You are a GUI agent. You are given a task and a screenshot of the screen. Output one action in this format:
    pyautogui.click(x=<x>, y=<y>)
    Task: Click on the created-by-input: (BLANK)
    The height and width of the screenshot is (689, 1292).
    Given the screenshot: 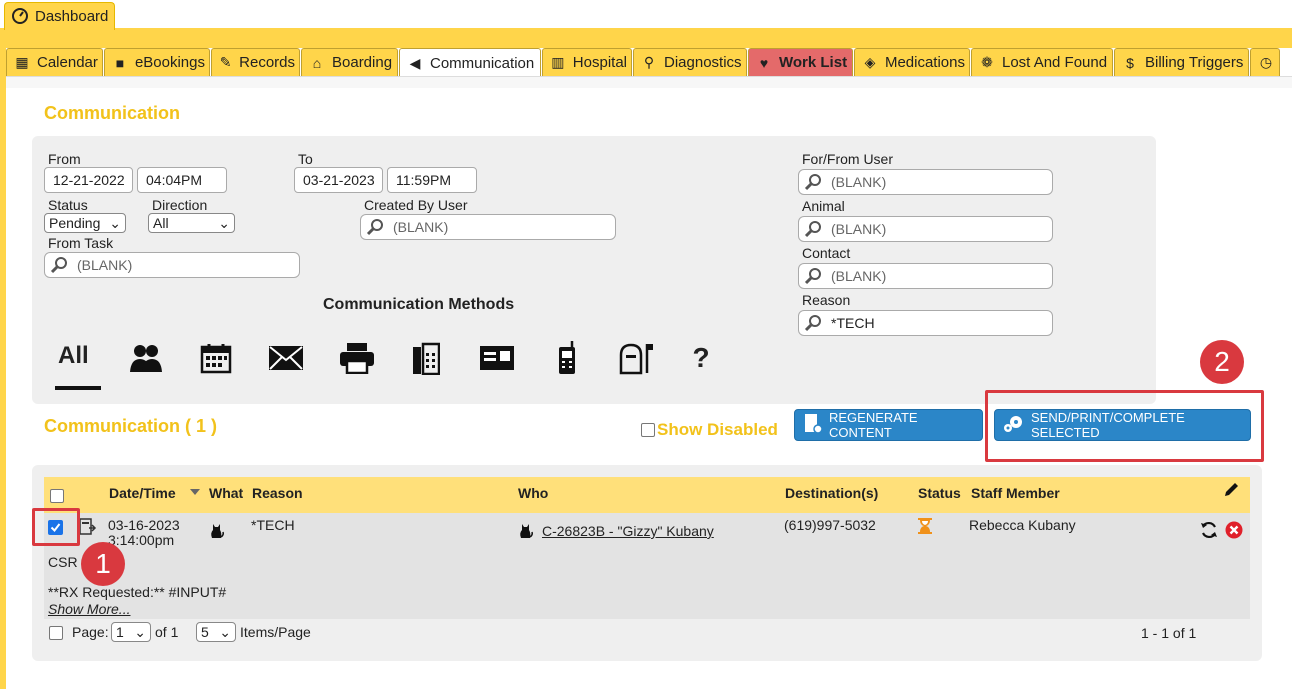 What is the action you would take?
    pyautogui.click(x=488, y=227)
    